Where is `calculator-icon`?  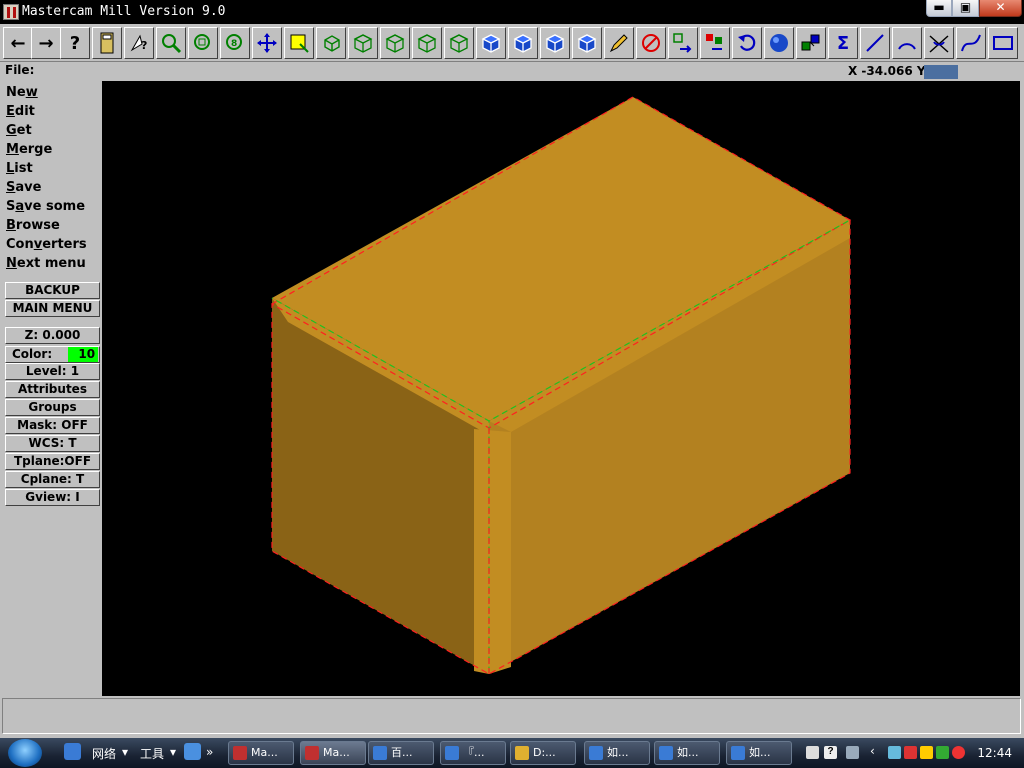
calculator-icon is located at coordinates (107, 43).